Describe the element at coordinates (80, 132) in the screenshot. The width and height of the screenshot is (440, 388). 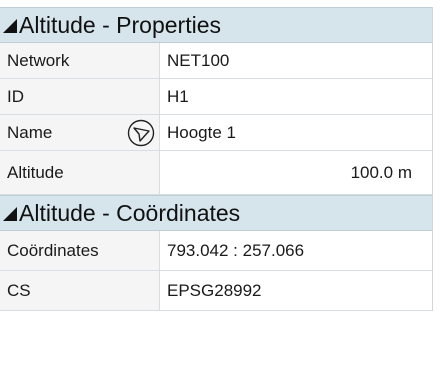
I see `property-label-cell: Name` at that location.